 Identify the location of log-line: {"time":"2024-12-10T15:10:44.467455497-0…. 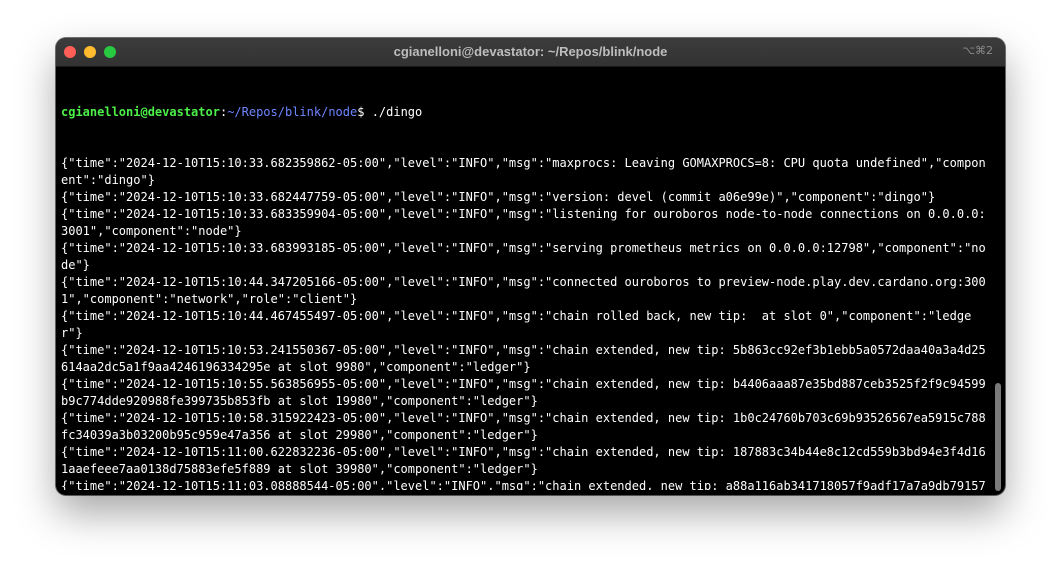
(516, 324).